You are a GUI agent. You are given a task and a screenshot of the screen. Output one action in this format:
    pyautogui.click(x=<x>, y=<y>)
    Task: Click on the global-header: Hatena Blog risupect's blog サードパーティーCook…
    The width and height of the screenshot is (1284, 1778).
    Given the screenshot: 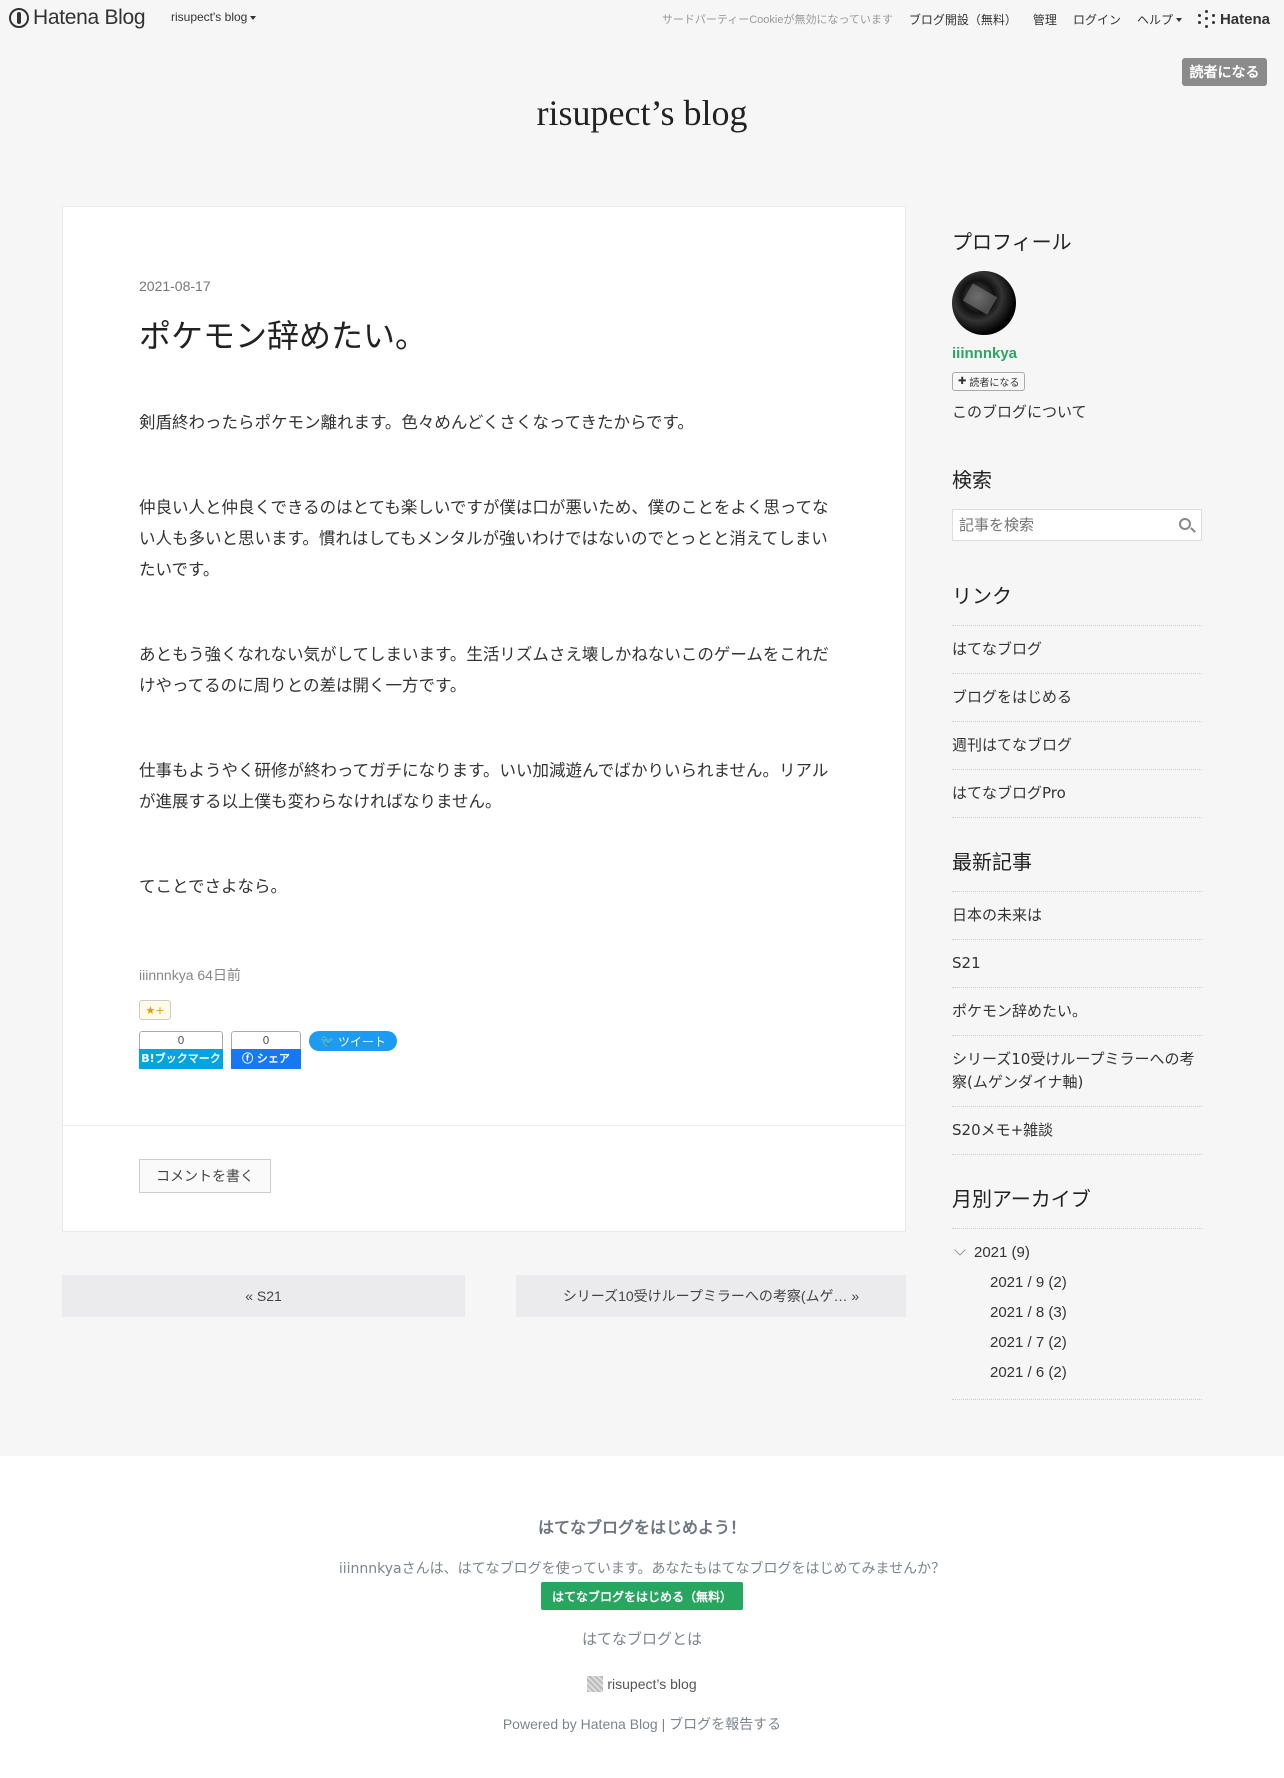 What is the action you would take?
    pyautogui.click(x=642, y=18)
    